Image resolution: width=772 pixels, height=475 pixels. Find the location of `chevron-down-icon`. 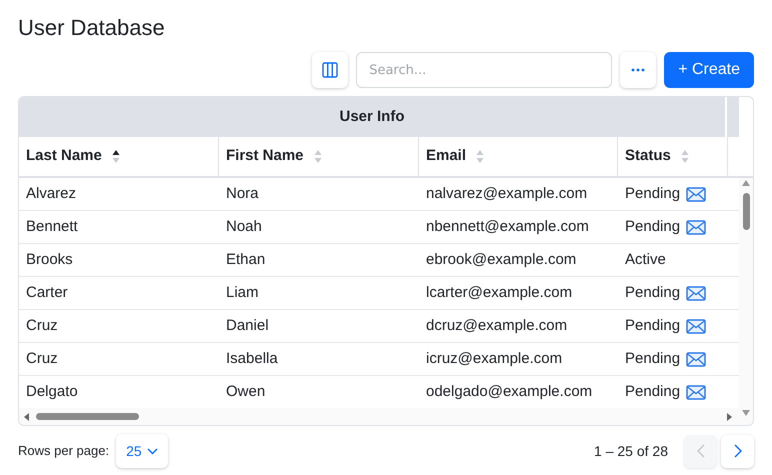

chevron-down-icon is located at coordinates (152, 451).